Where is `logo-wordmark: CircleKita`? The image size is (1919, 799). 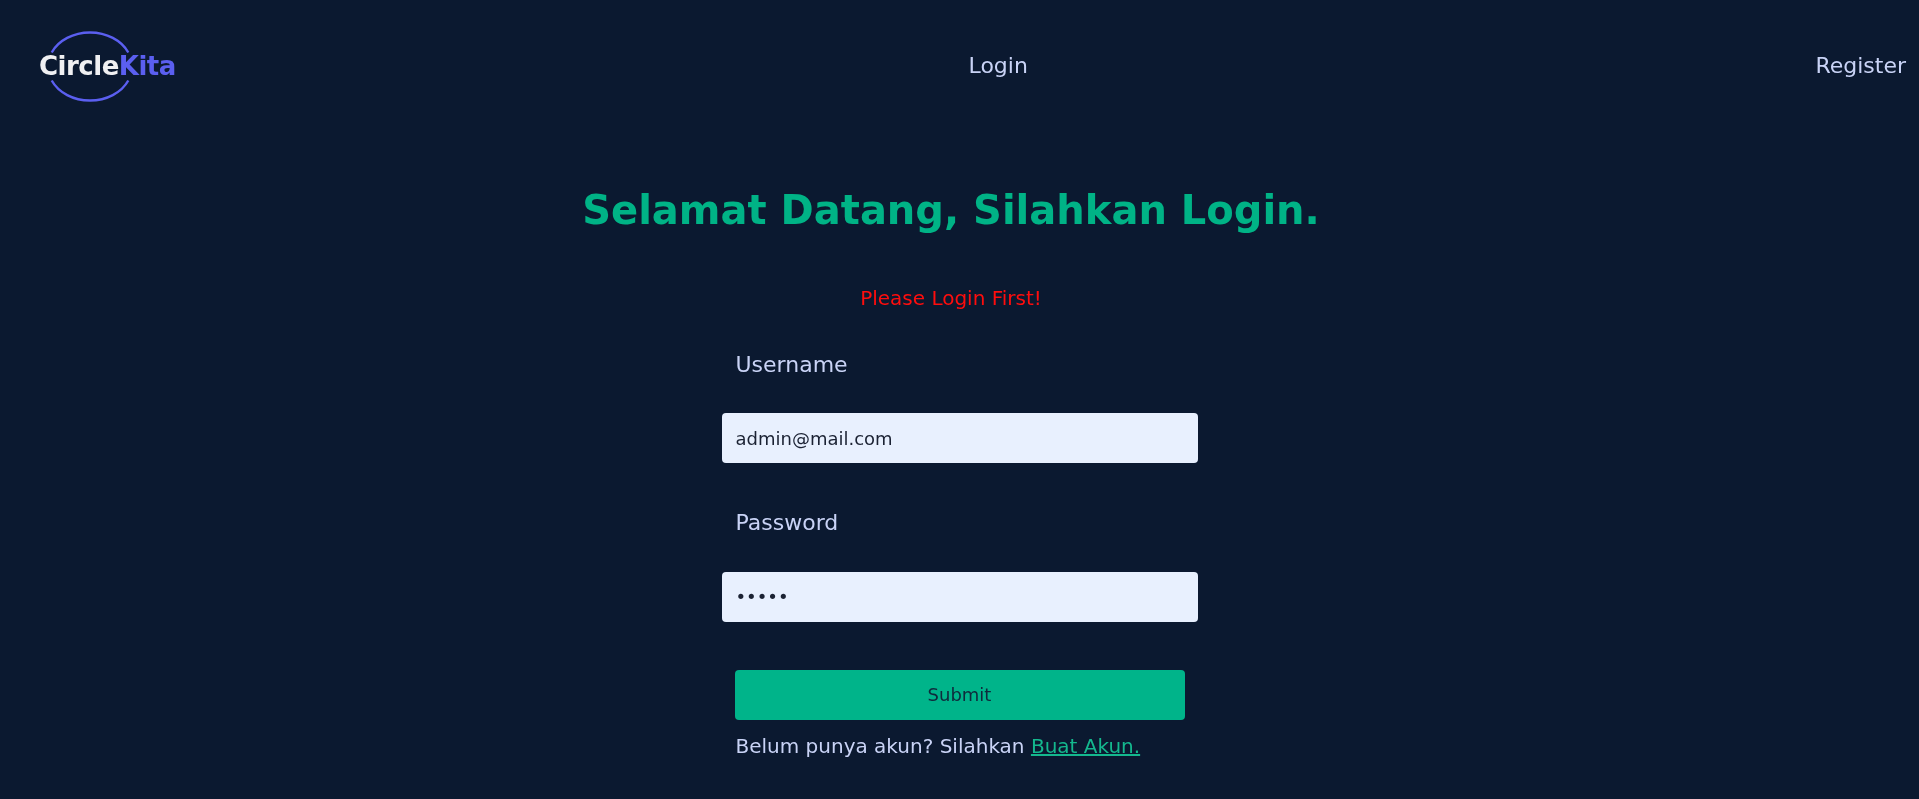 logo-wordmark: CircleKita is located at coordinates (107, 66).